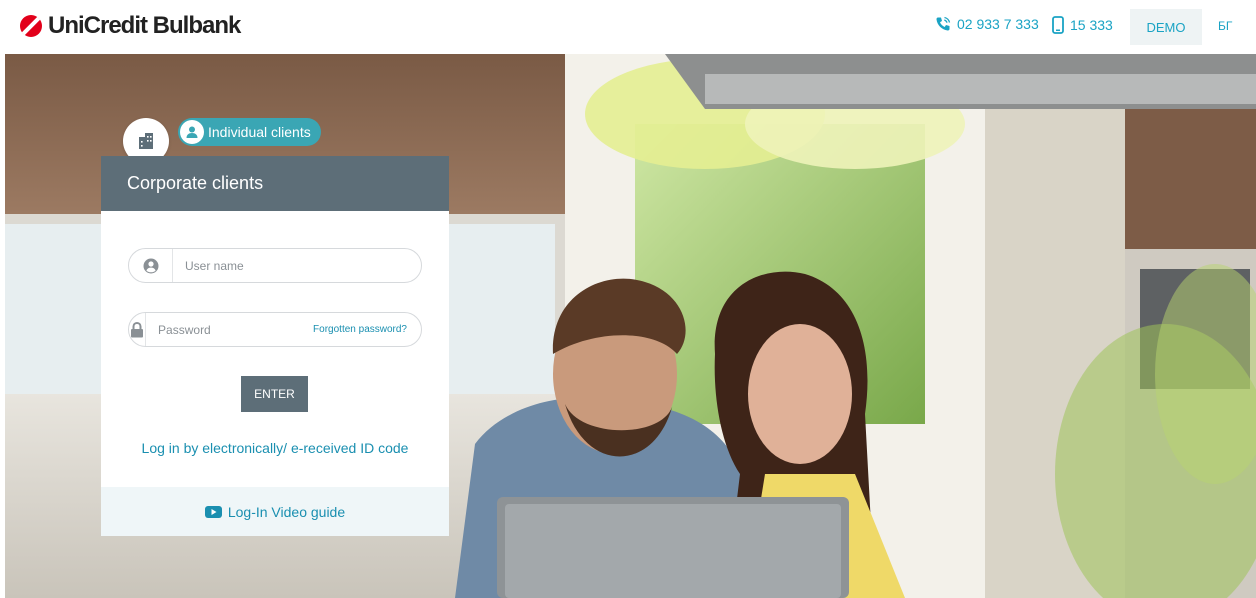 Image resolution: width=1256 pixels, height=598 pixels. What do you see at coordinates (943, 23) in the screenshot?
I see `phone-icon` at bounding box center [943, 23].